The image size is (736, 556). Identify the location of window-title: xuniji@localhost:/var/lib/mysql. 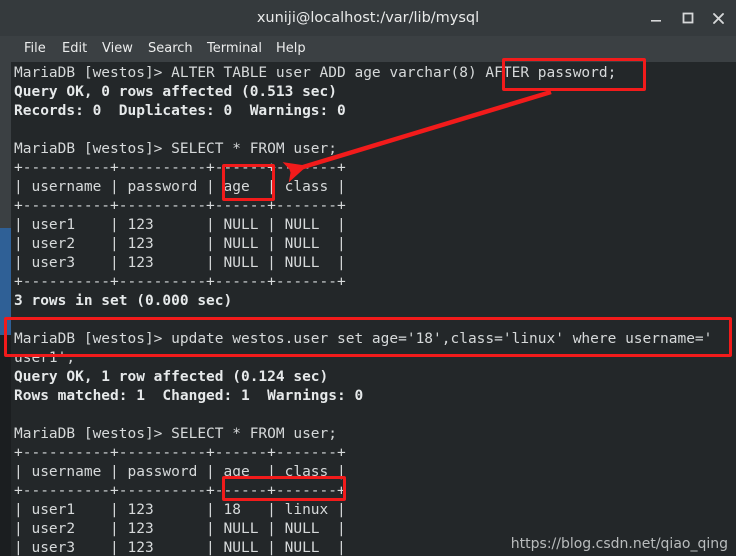
(368, 18).